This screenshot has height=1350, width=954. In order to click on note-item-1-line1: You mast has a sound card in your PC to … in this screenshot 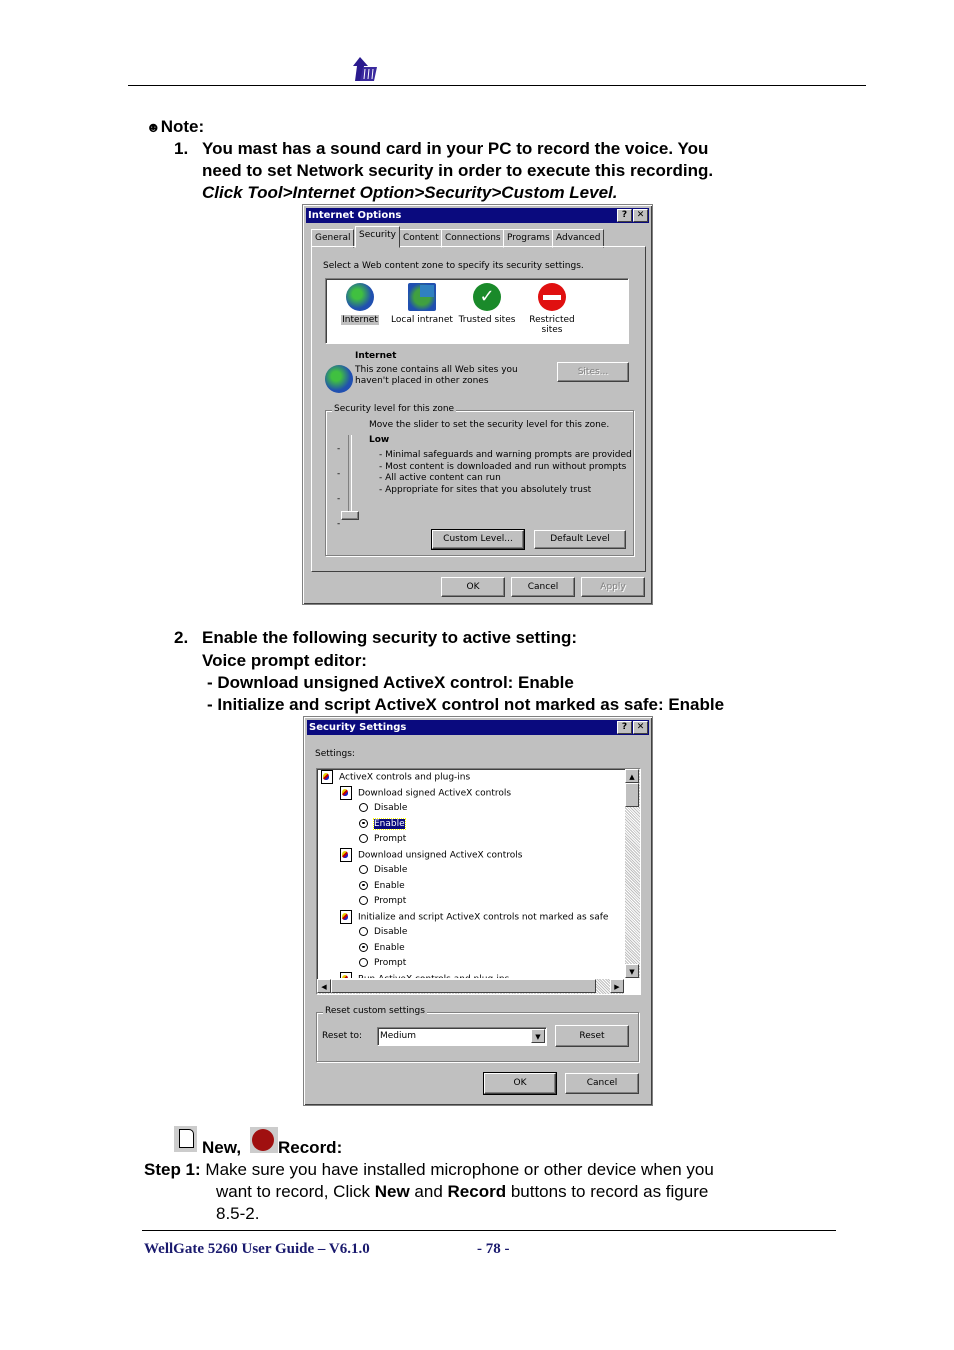, I will do `click(455, 148)`.